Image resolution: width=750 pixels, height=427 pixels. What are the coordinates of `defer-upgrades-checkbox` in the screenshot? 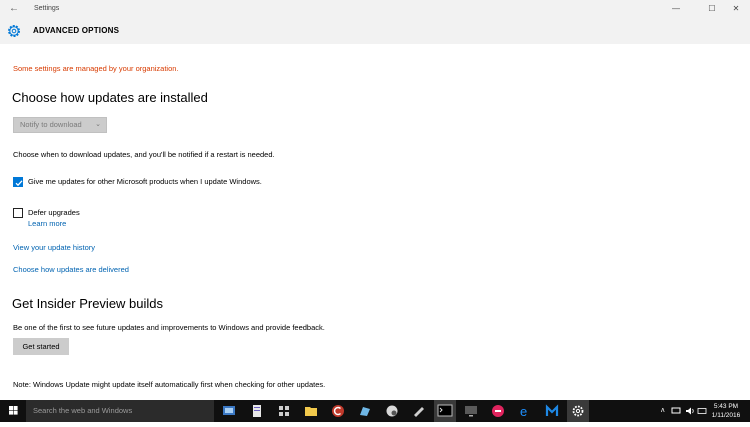 It's located at (18, 213).